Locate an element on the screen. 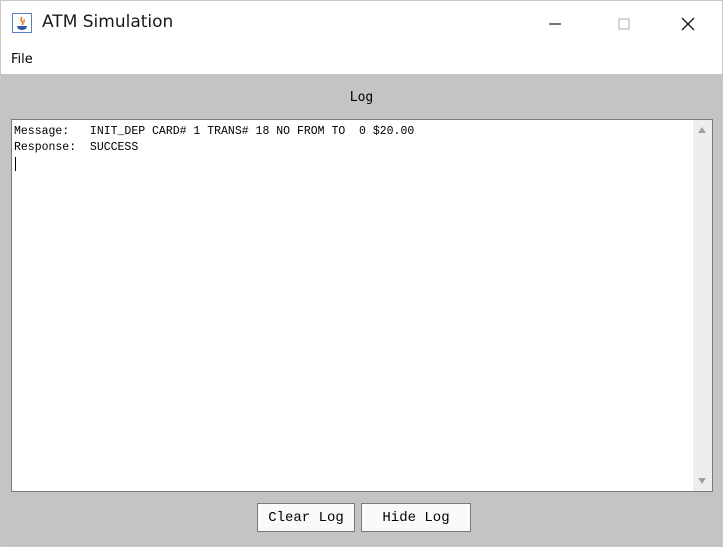 The image size is (723, 547). menu-bar: File is located at coordinates (361, 60).